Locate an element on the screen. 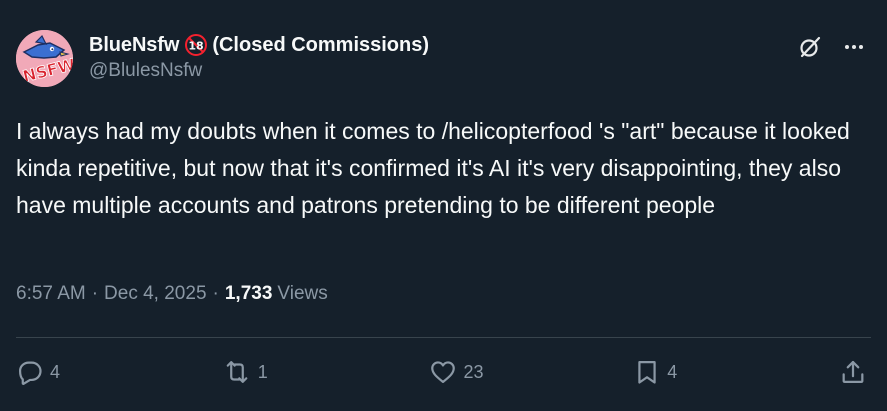  reply-button: 4 is located at coordinates (76, 372).